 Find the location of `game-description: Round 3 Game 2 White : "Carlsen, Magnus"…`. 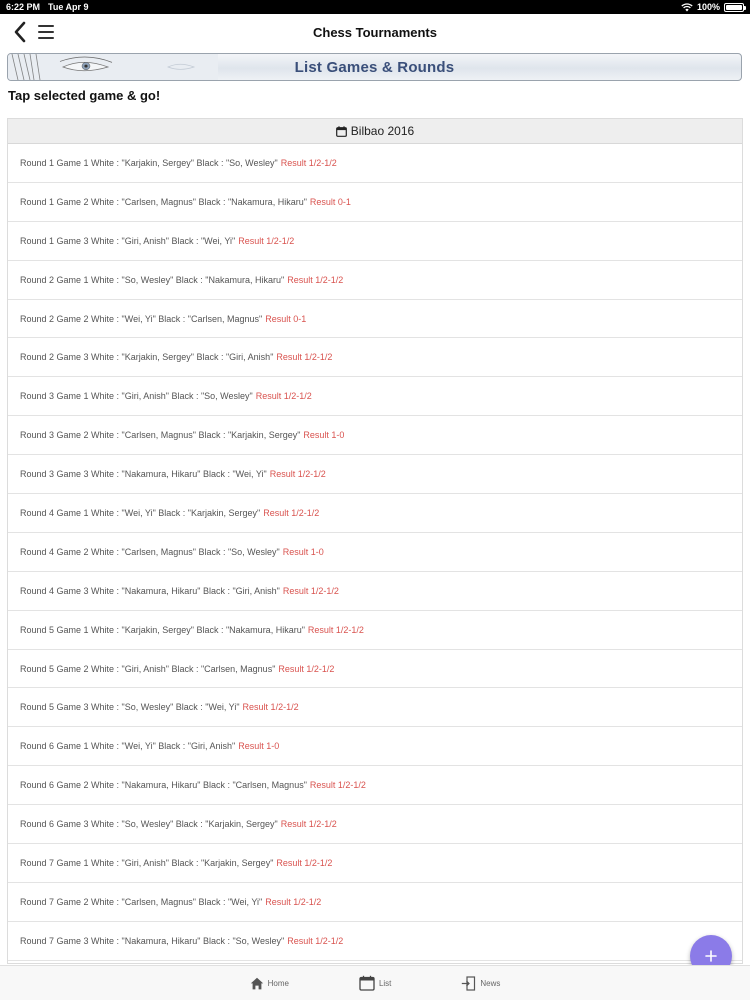

game-description: Round 3 Game 2 White : "Carlsen, Magnus"… is located at coordinates (160, 435).